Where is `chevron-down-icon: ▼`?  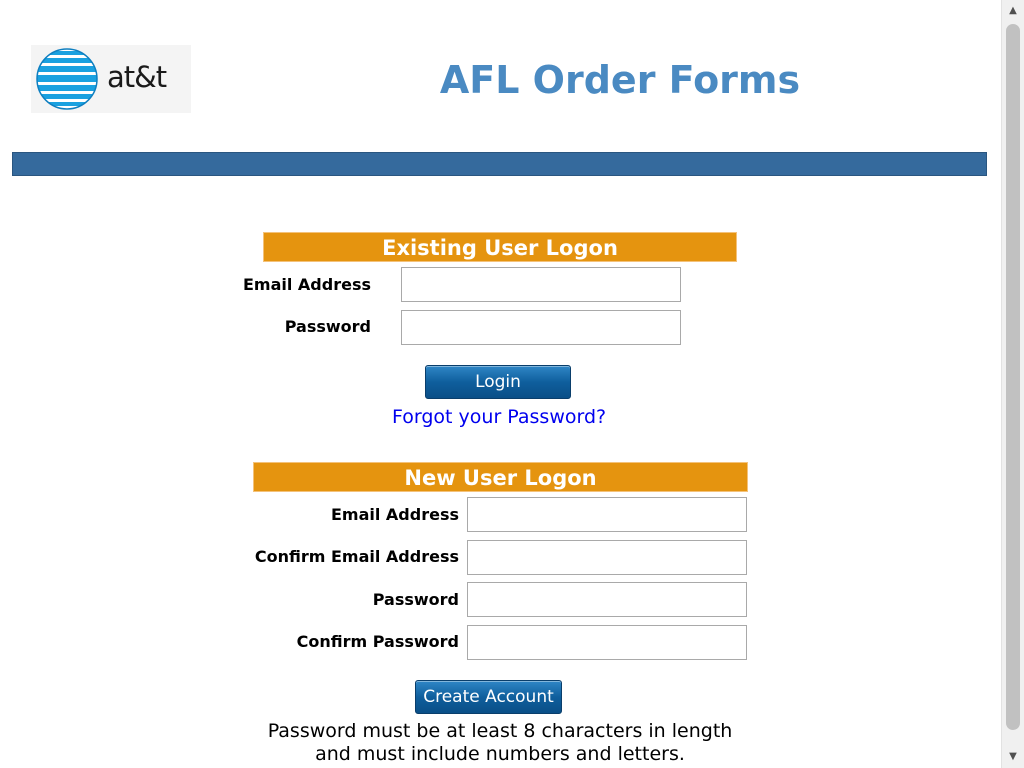 chevron-down-icon: ▼ is located at coordinates (1013, 756).